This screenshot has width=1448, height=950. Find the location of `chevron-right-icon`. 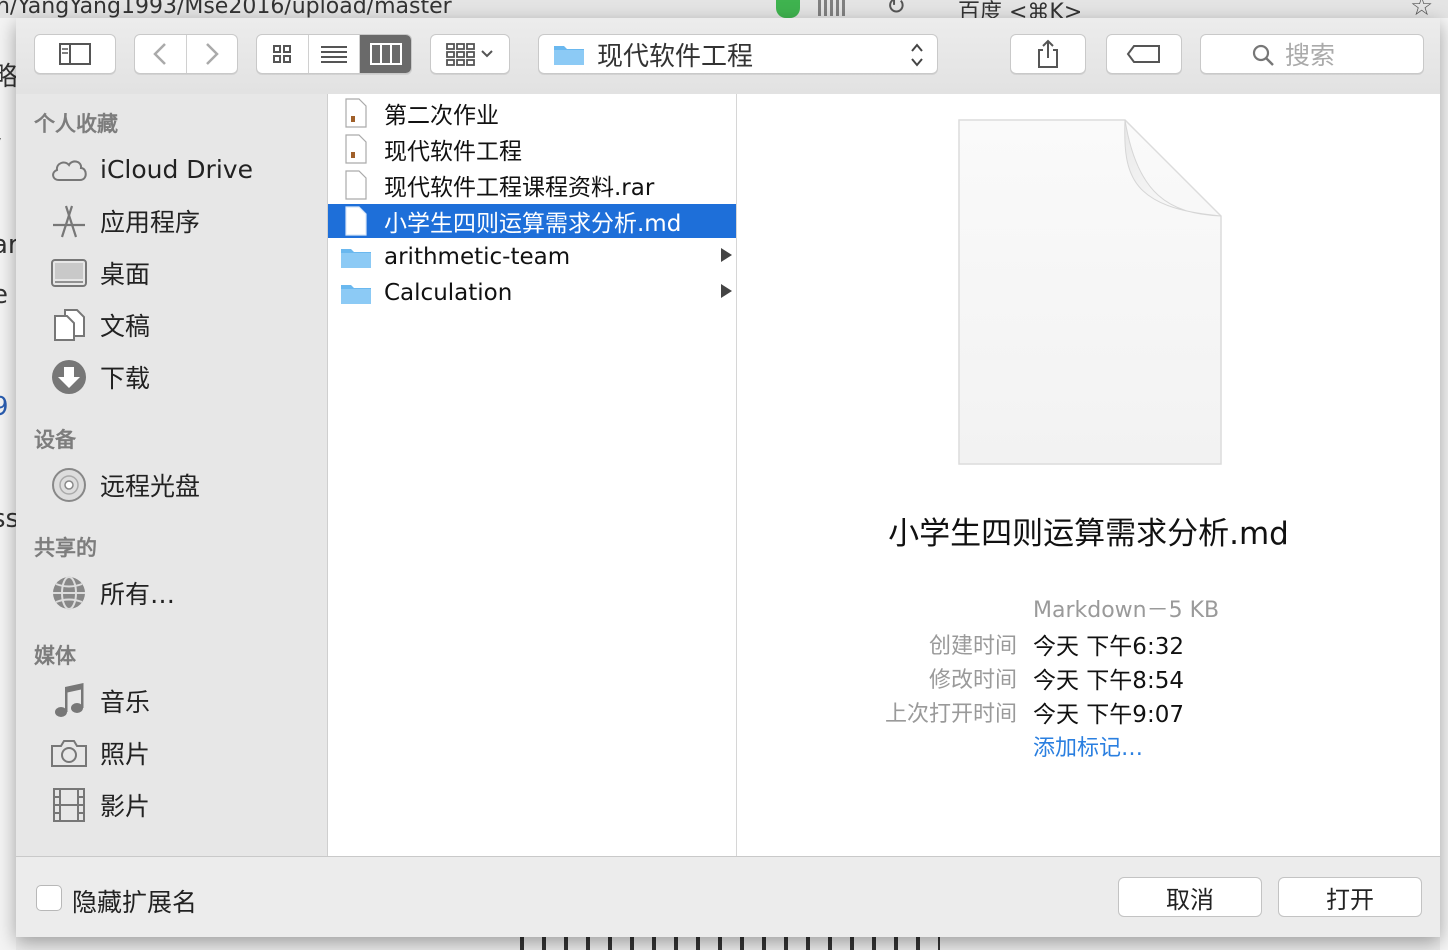

chevron-right-icon is located at coordinates (212, 54).